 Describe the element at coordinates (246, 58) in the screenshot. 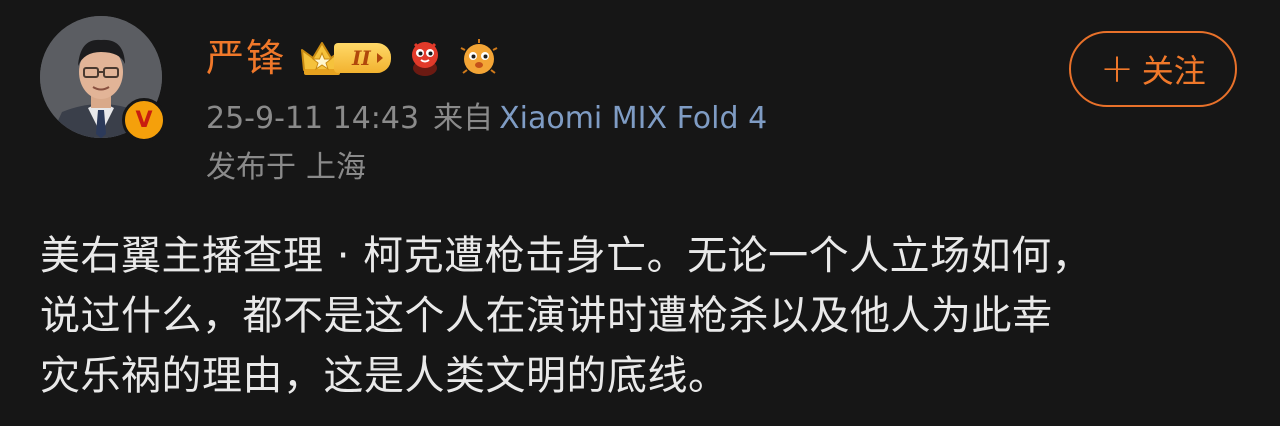

I see `author-name: 严锋` at that location.